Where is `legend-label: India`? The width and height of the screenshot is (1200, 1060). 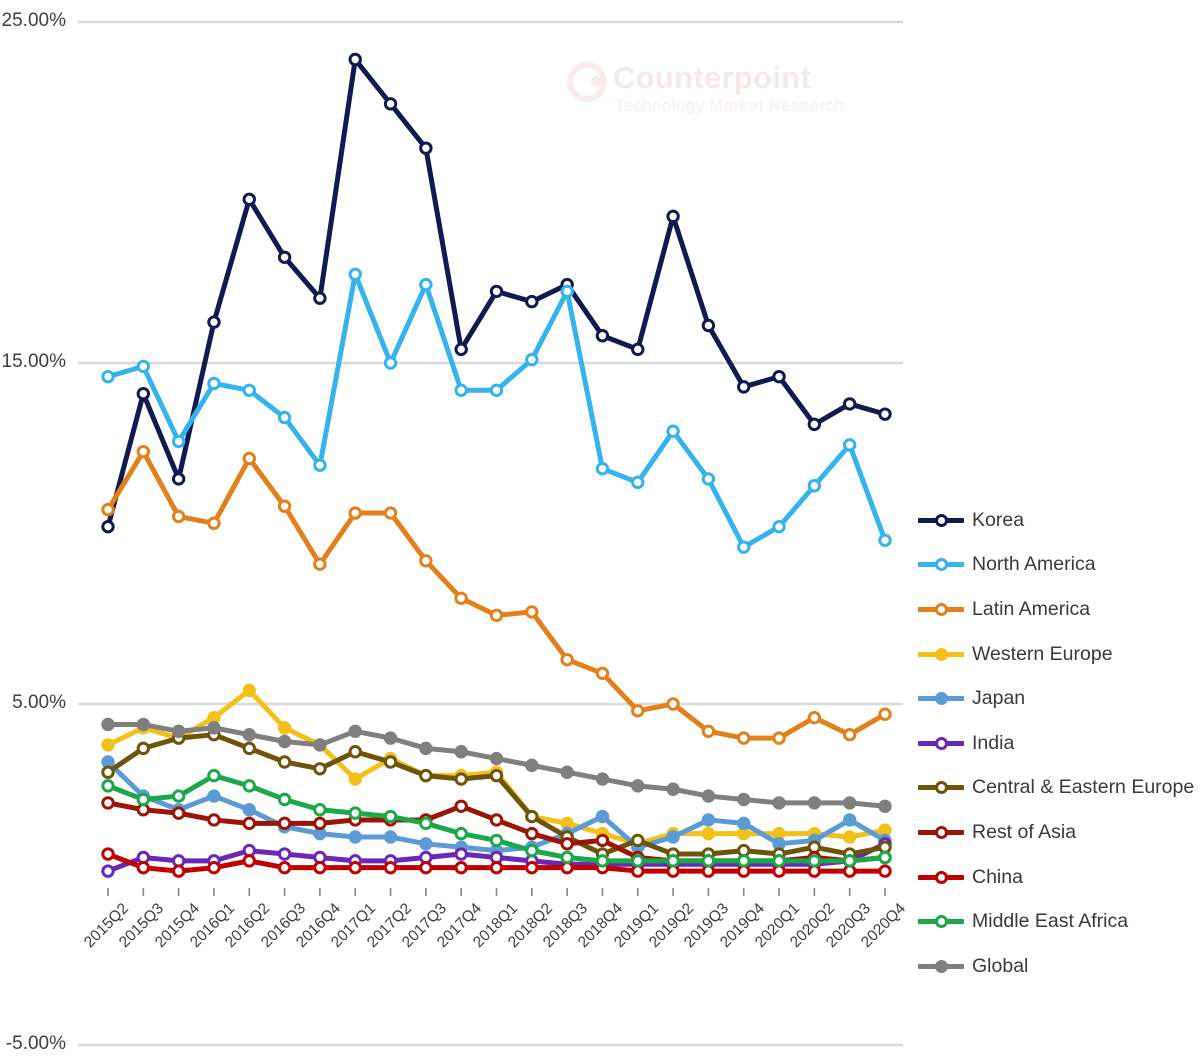 legend-label: India is located at coordinates (993, 742).